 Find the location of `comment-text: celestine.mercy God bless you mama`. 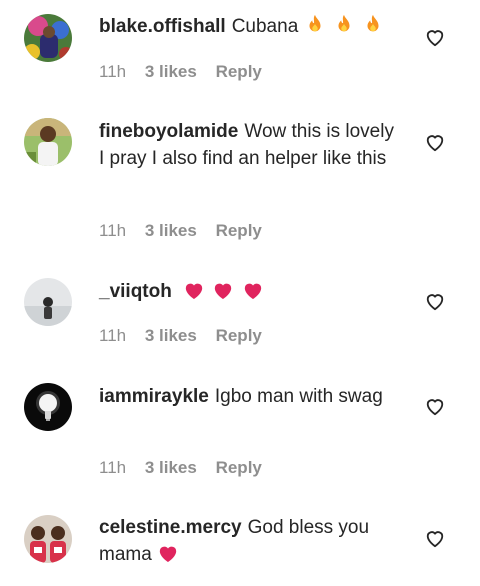

comment-text: celestine.mercy God bless you mama is located at coordinates (249, 542).